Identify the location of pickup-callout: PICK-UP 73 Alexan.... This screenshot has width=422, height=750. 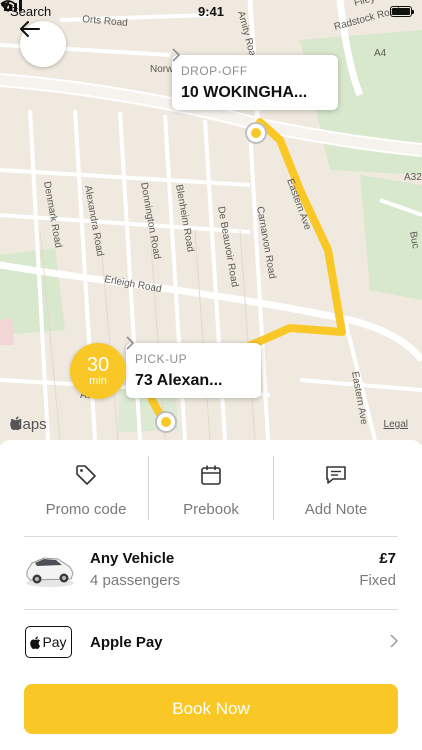
(193, 367).